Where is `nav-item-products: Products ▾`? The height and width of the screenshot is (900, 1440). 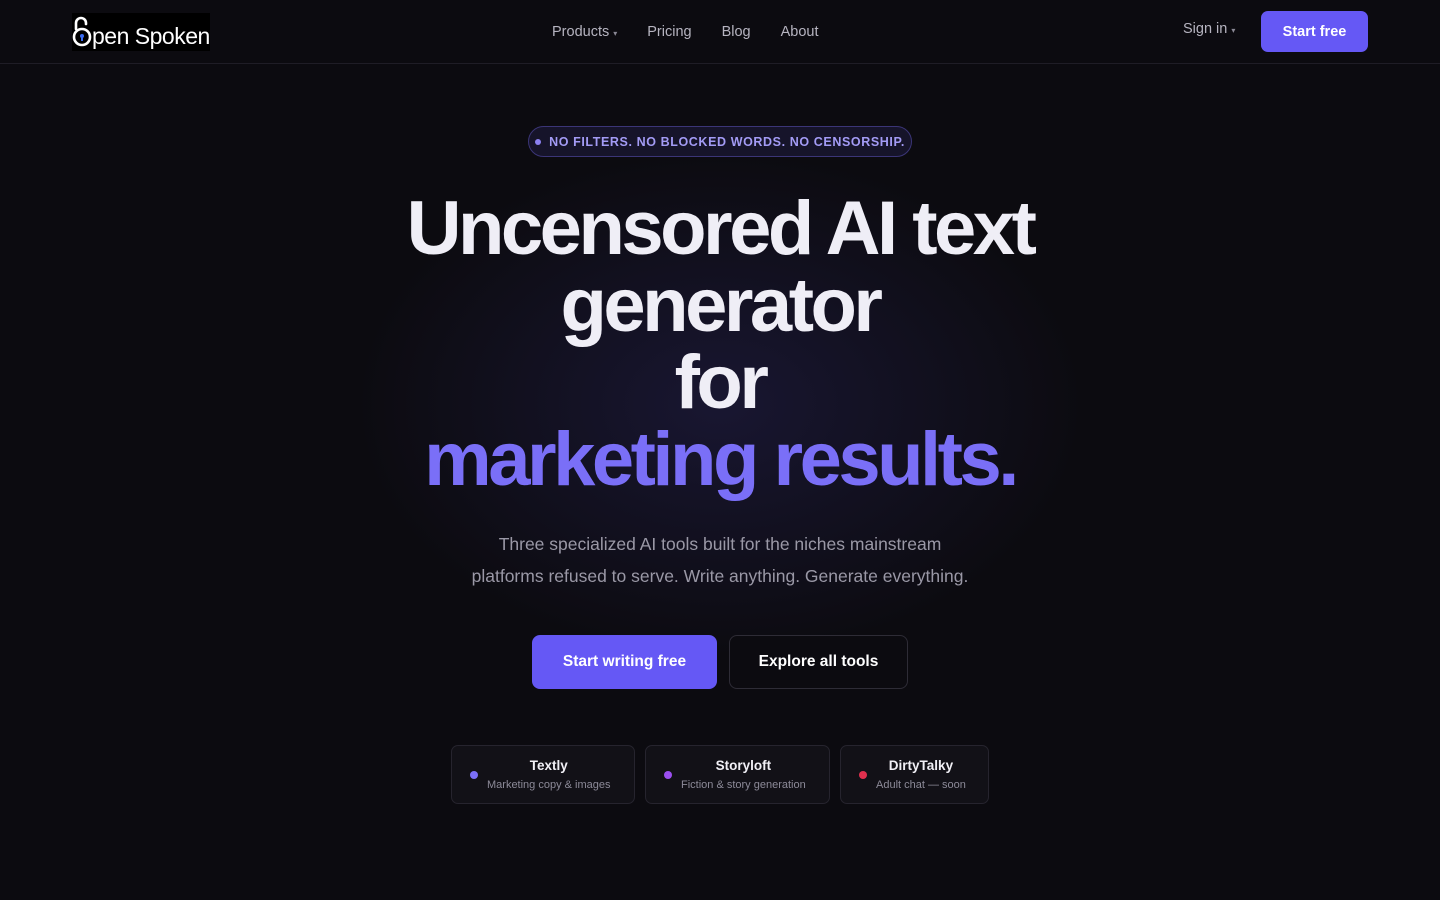
nav-item-products: Products ▾ is located at coordinates (584, 32).